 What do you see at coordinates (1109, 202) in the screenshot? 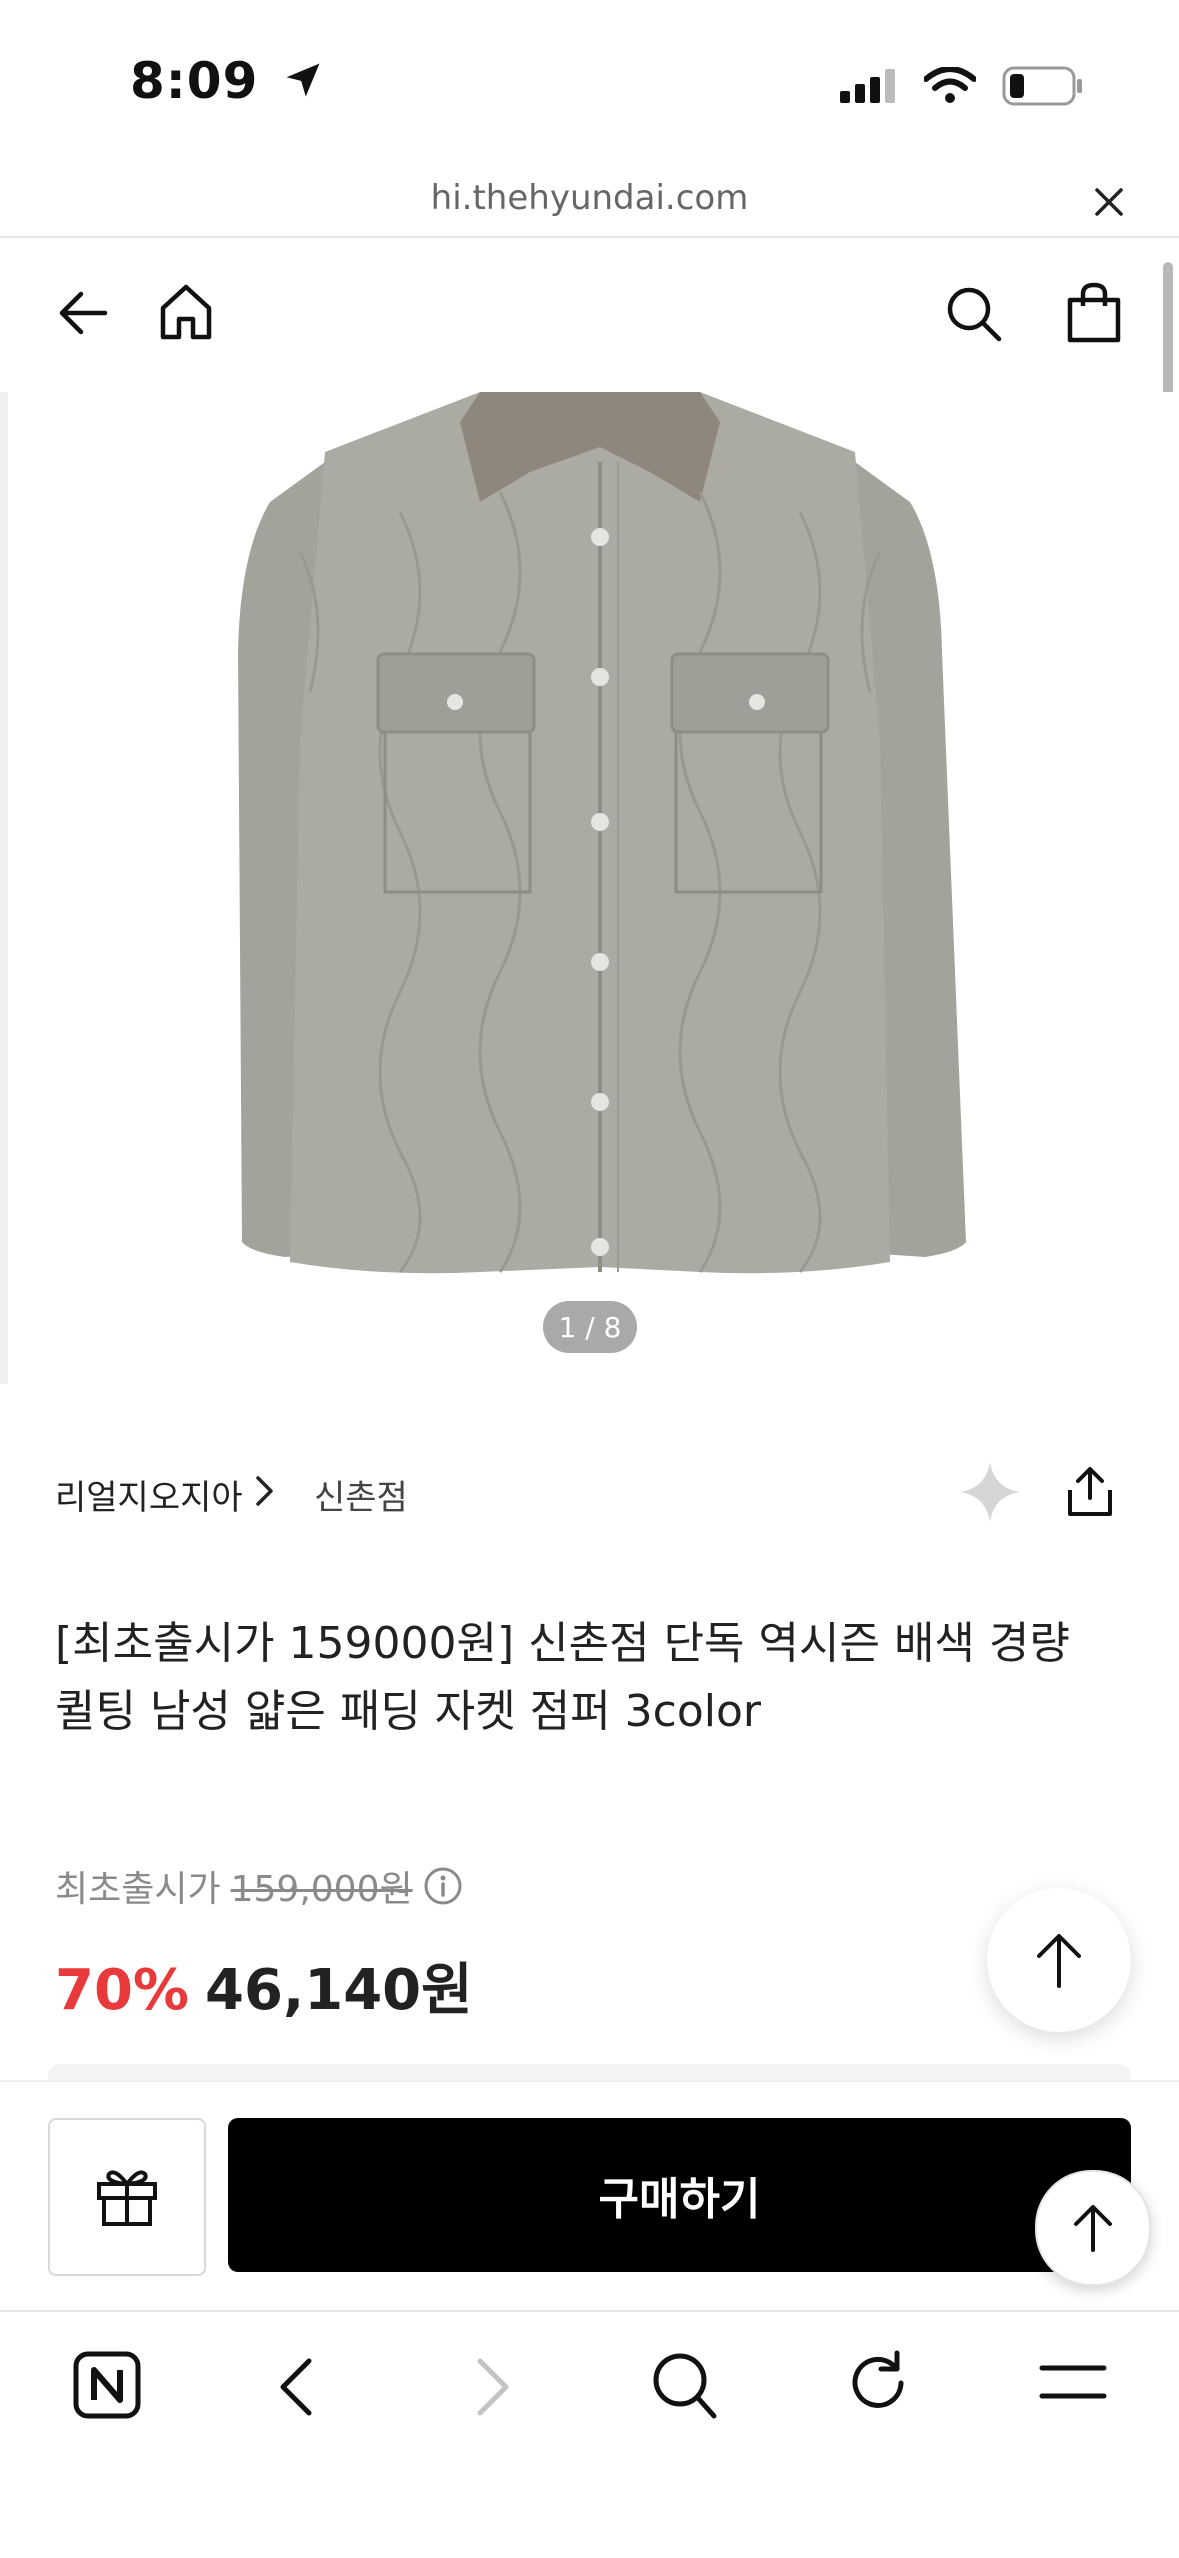
I see `close-icon` at bounding box center [1109, 202].